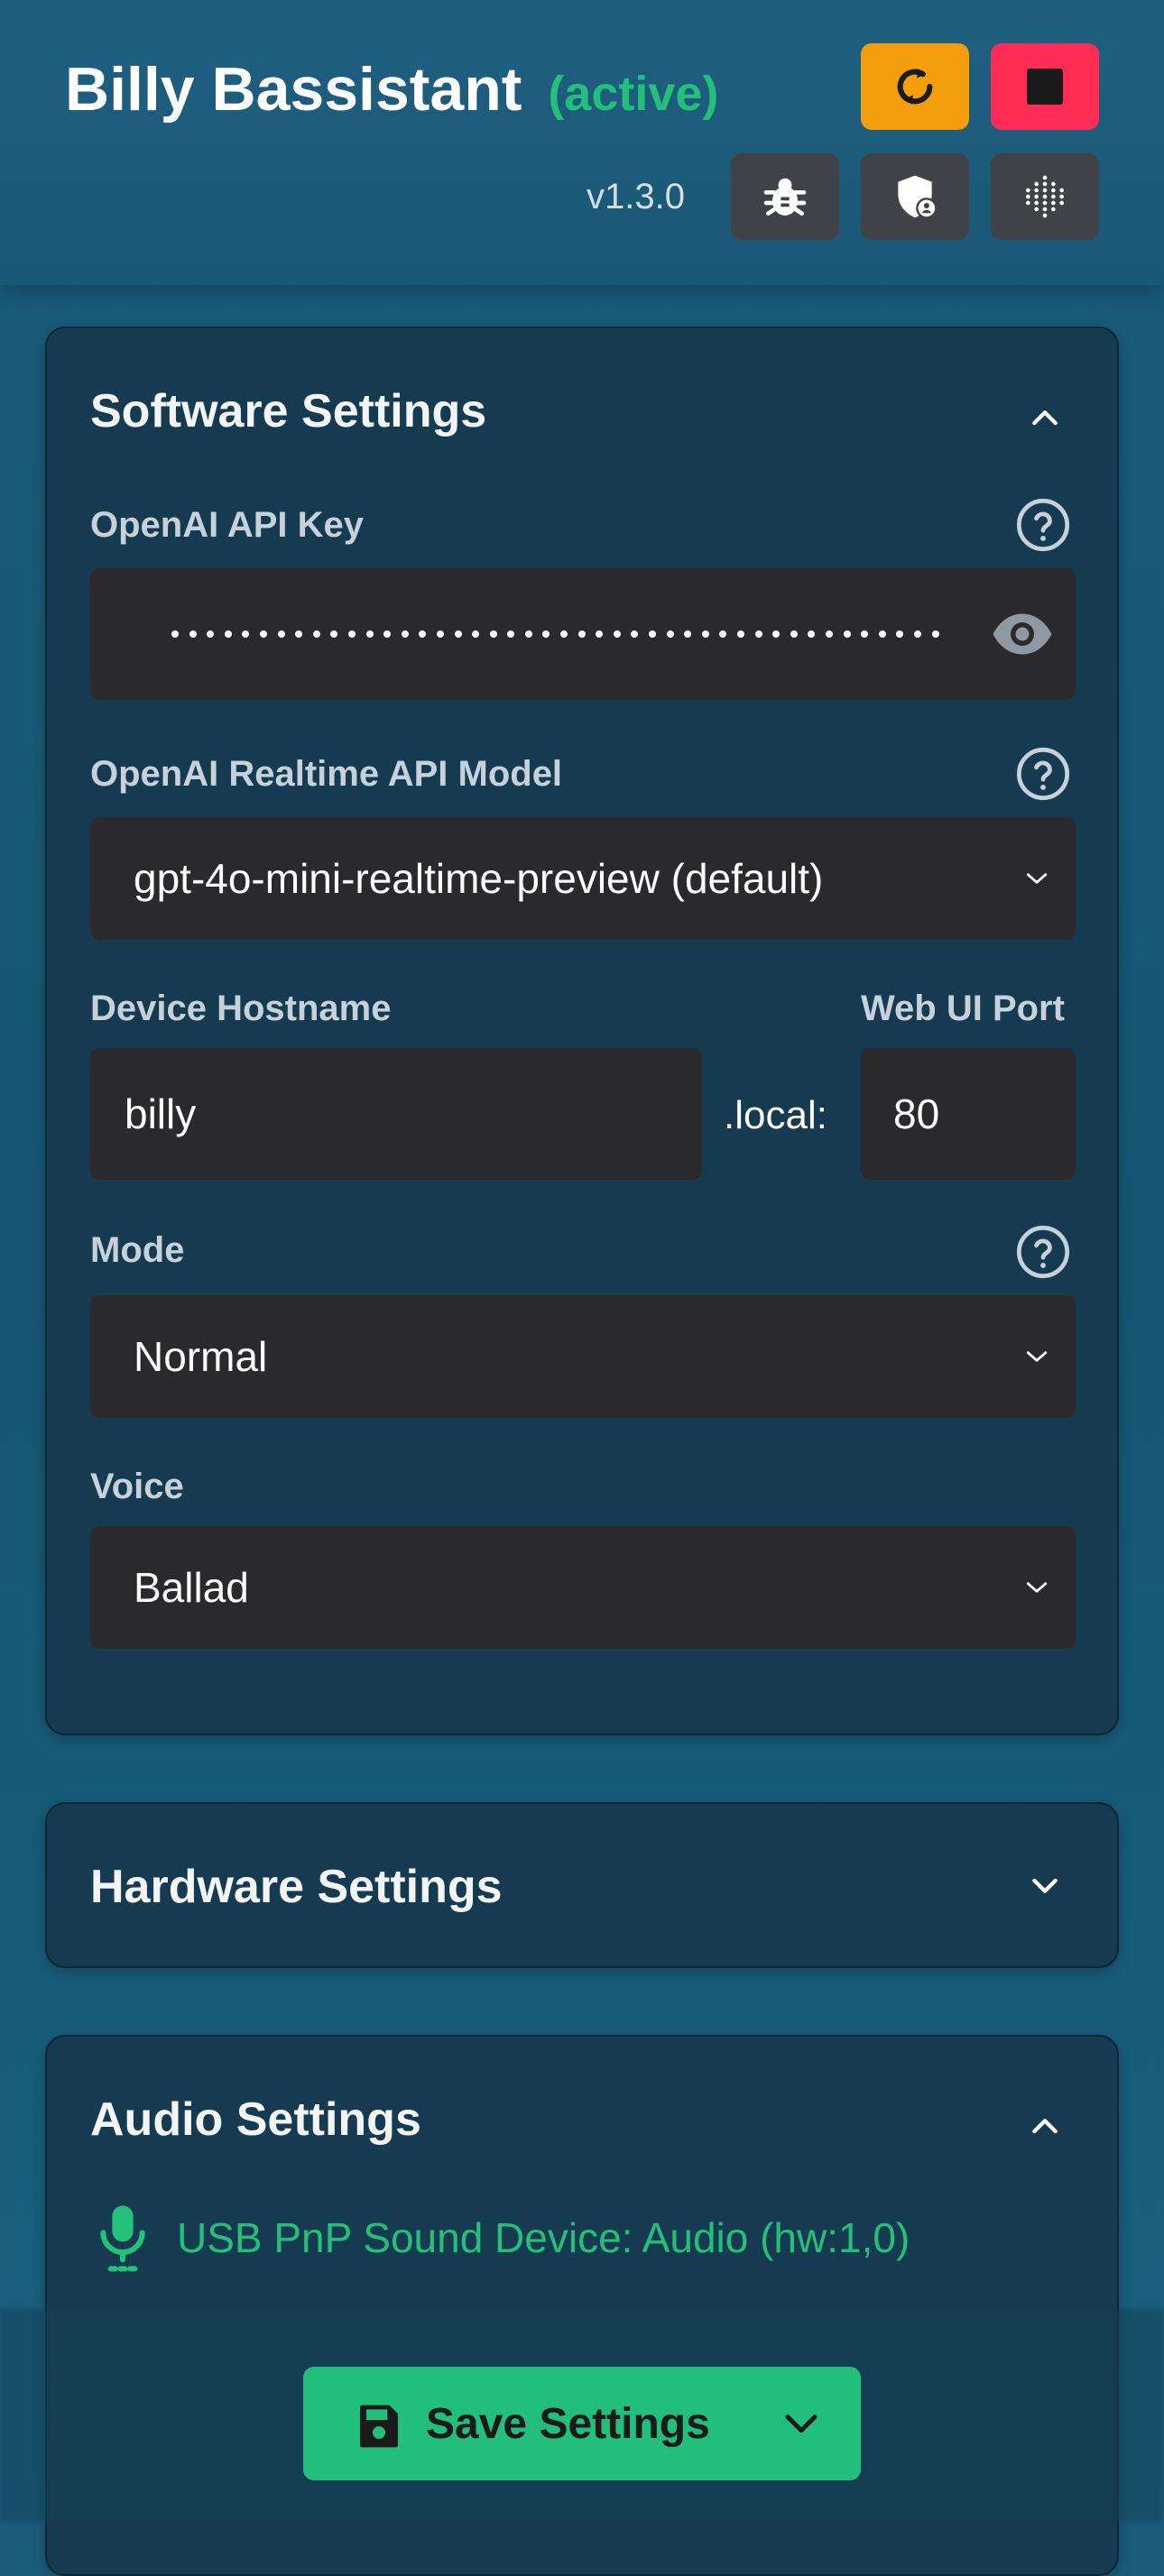  I want to click on model-select: gpt-4o-mini-realtime-preview (default), so click(583, 878).